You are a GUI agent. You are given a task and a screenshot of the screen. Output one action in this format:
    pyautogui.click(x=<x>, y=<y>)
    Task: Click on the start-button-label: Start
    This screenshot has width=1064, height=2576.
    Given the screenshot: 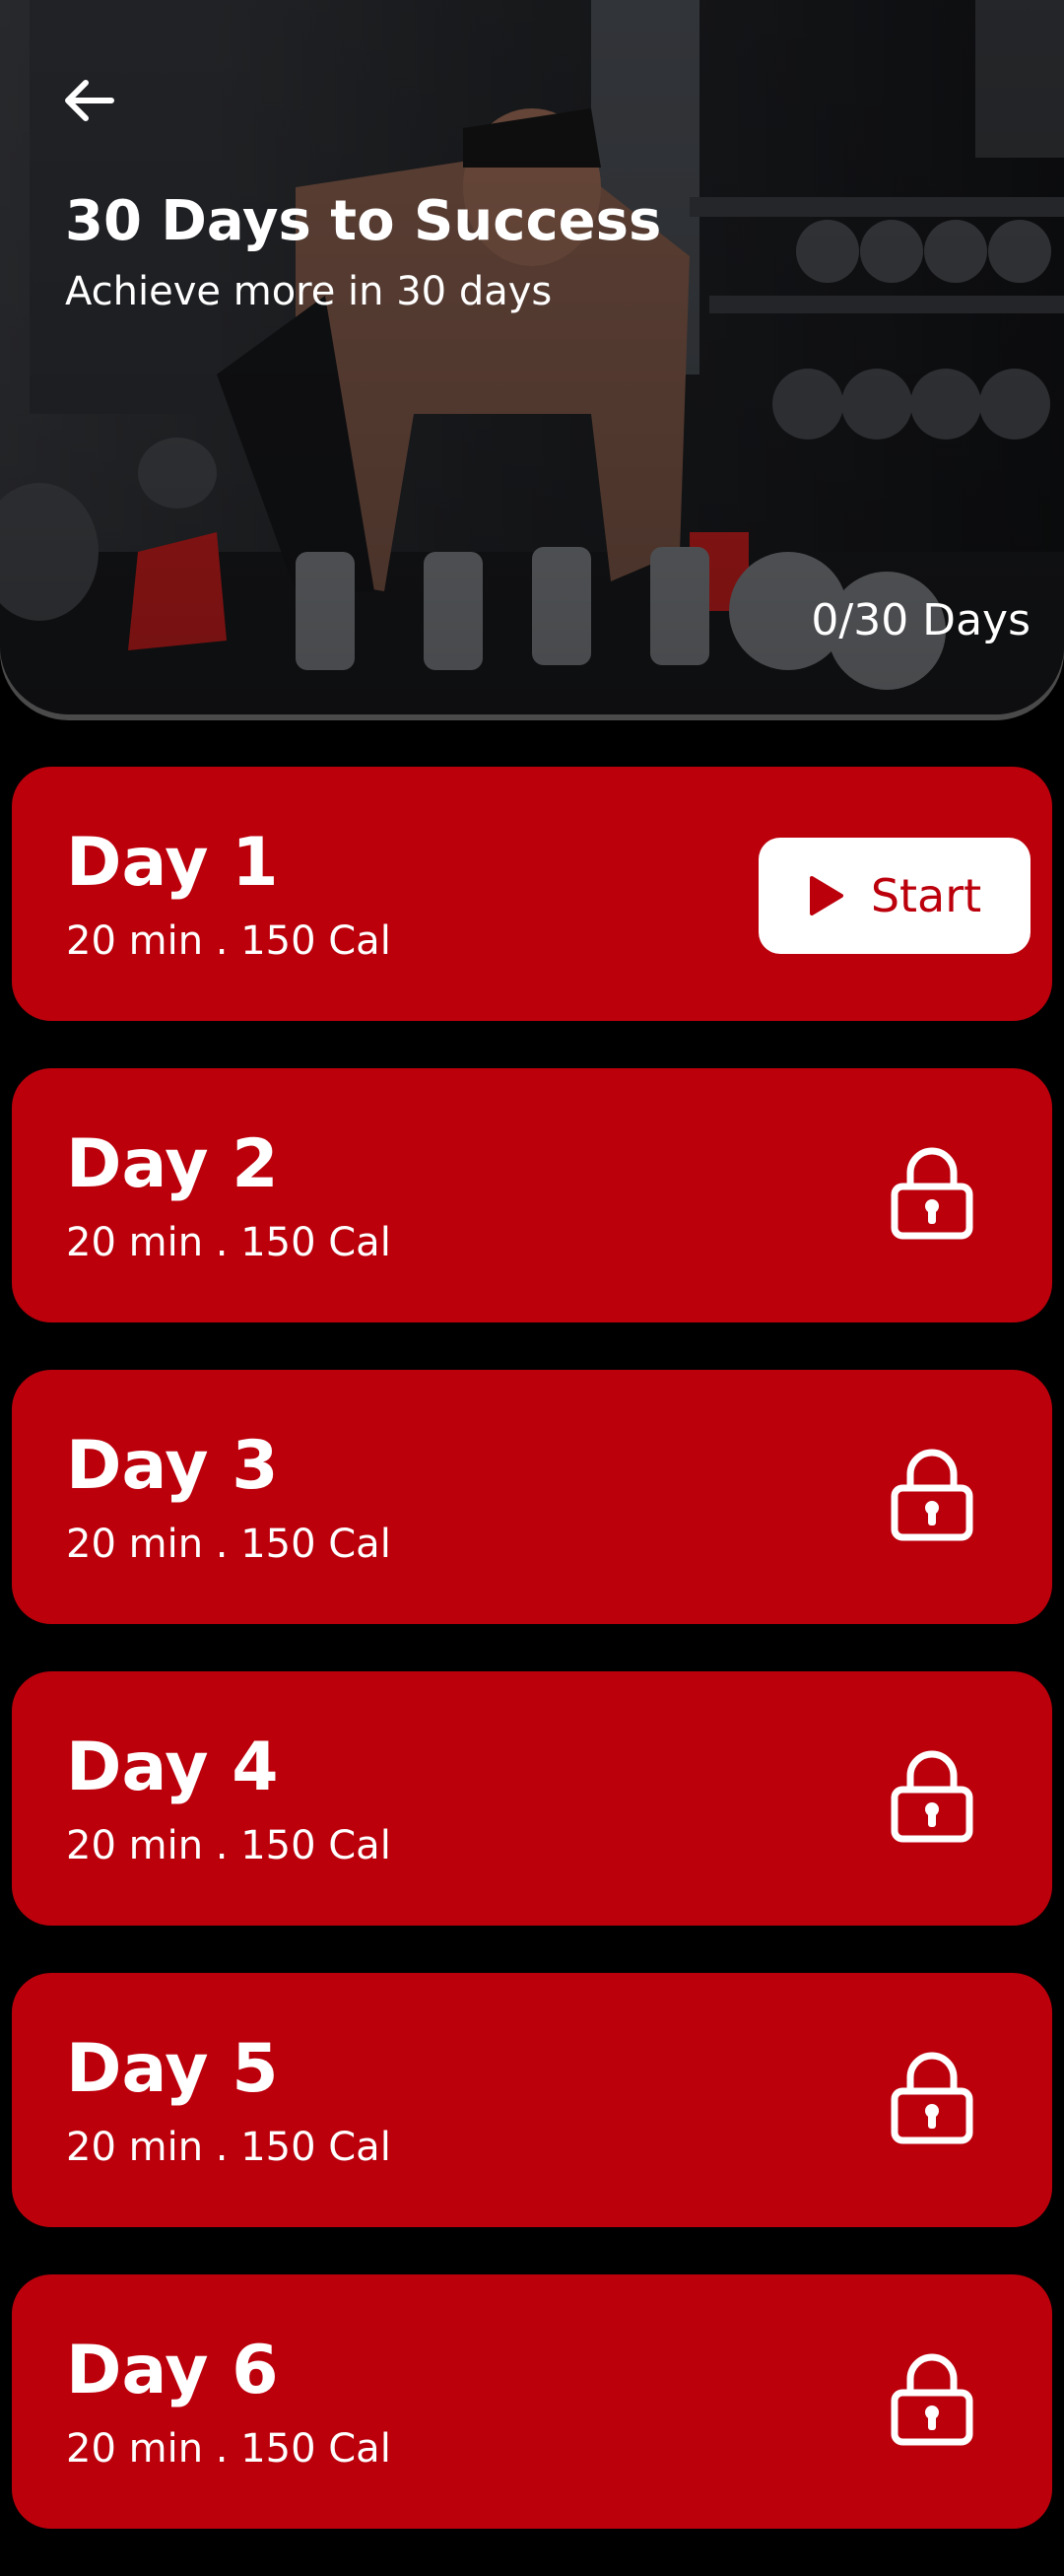 What is the action you would take?
    pyautogui.click(x=926, y=895)
    